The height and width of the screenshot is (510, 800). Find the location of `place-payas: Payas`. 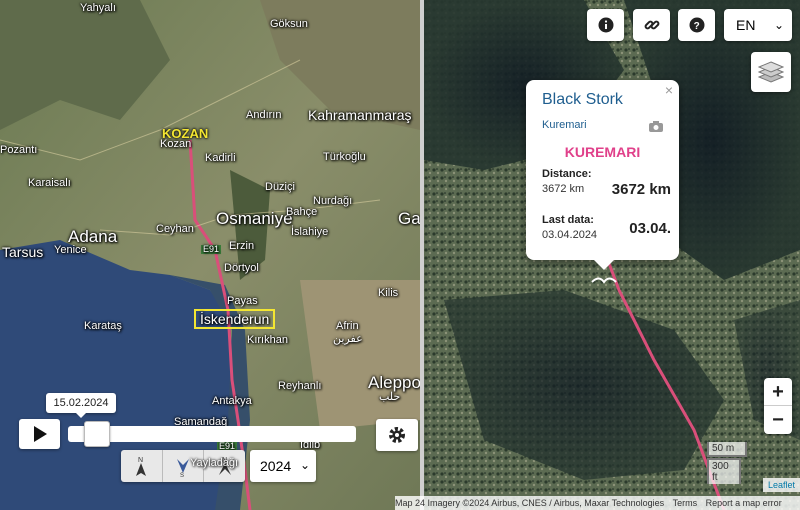

place-payas: Payas is located at coordinates (242, 301).